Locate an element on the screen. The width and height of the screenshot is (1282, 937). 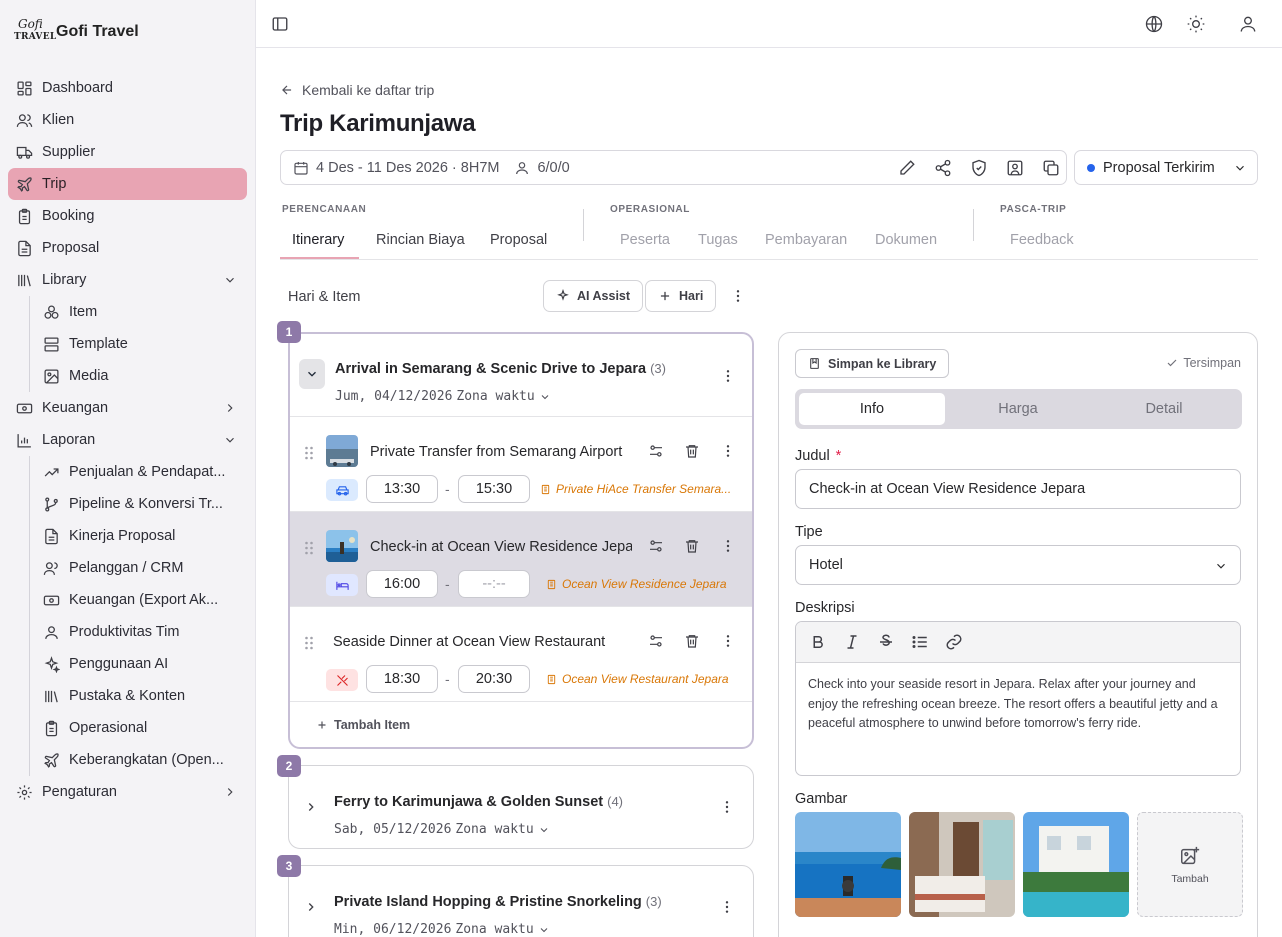
contact-icon is located at coordinates (1015, 168).